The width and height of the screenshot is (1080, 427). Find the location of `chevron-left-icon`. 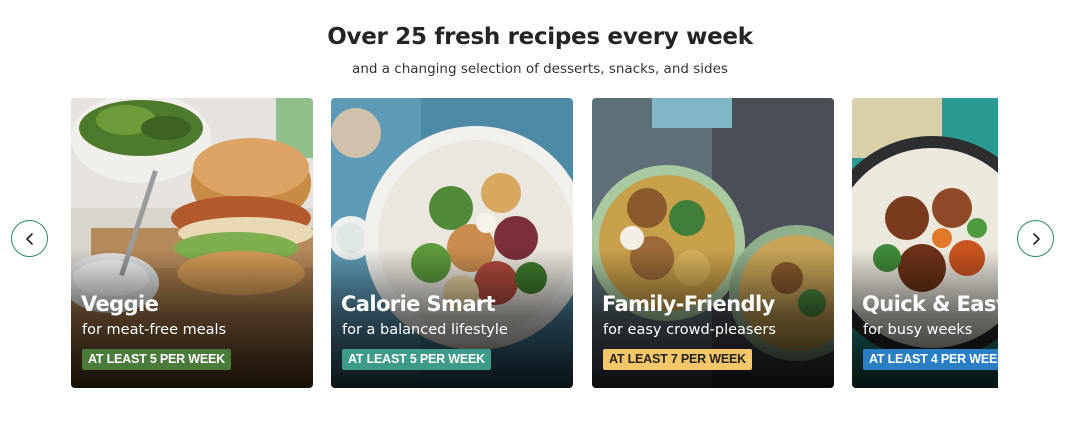

chevron-left-icon is located at coordinates (29, 238).